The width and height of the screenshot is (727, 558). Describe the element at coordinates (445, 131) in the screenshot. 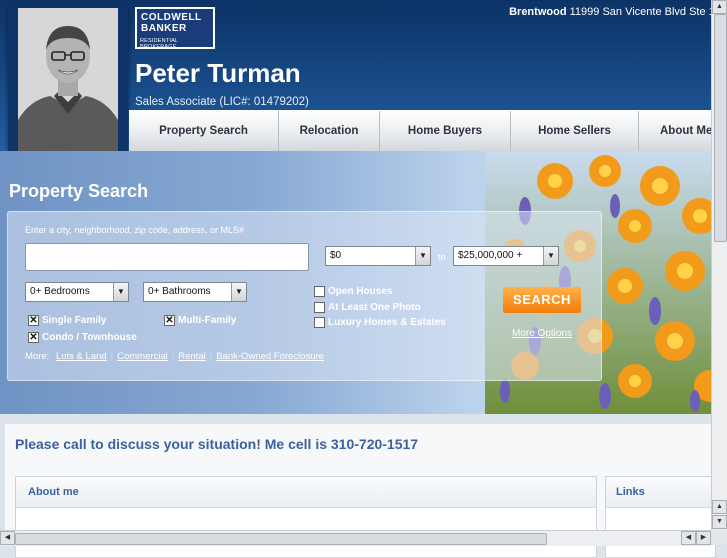

I see `nav-home-buyers: Home Buyers` at that location.